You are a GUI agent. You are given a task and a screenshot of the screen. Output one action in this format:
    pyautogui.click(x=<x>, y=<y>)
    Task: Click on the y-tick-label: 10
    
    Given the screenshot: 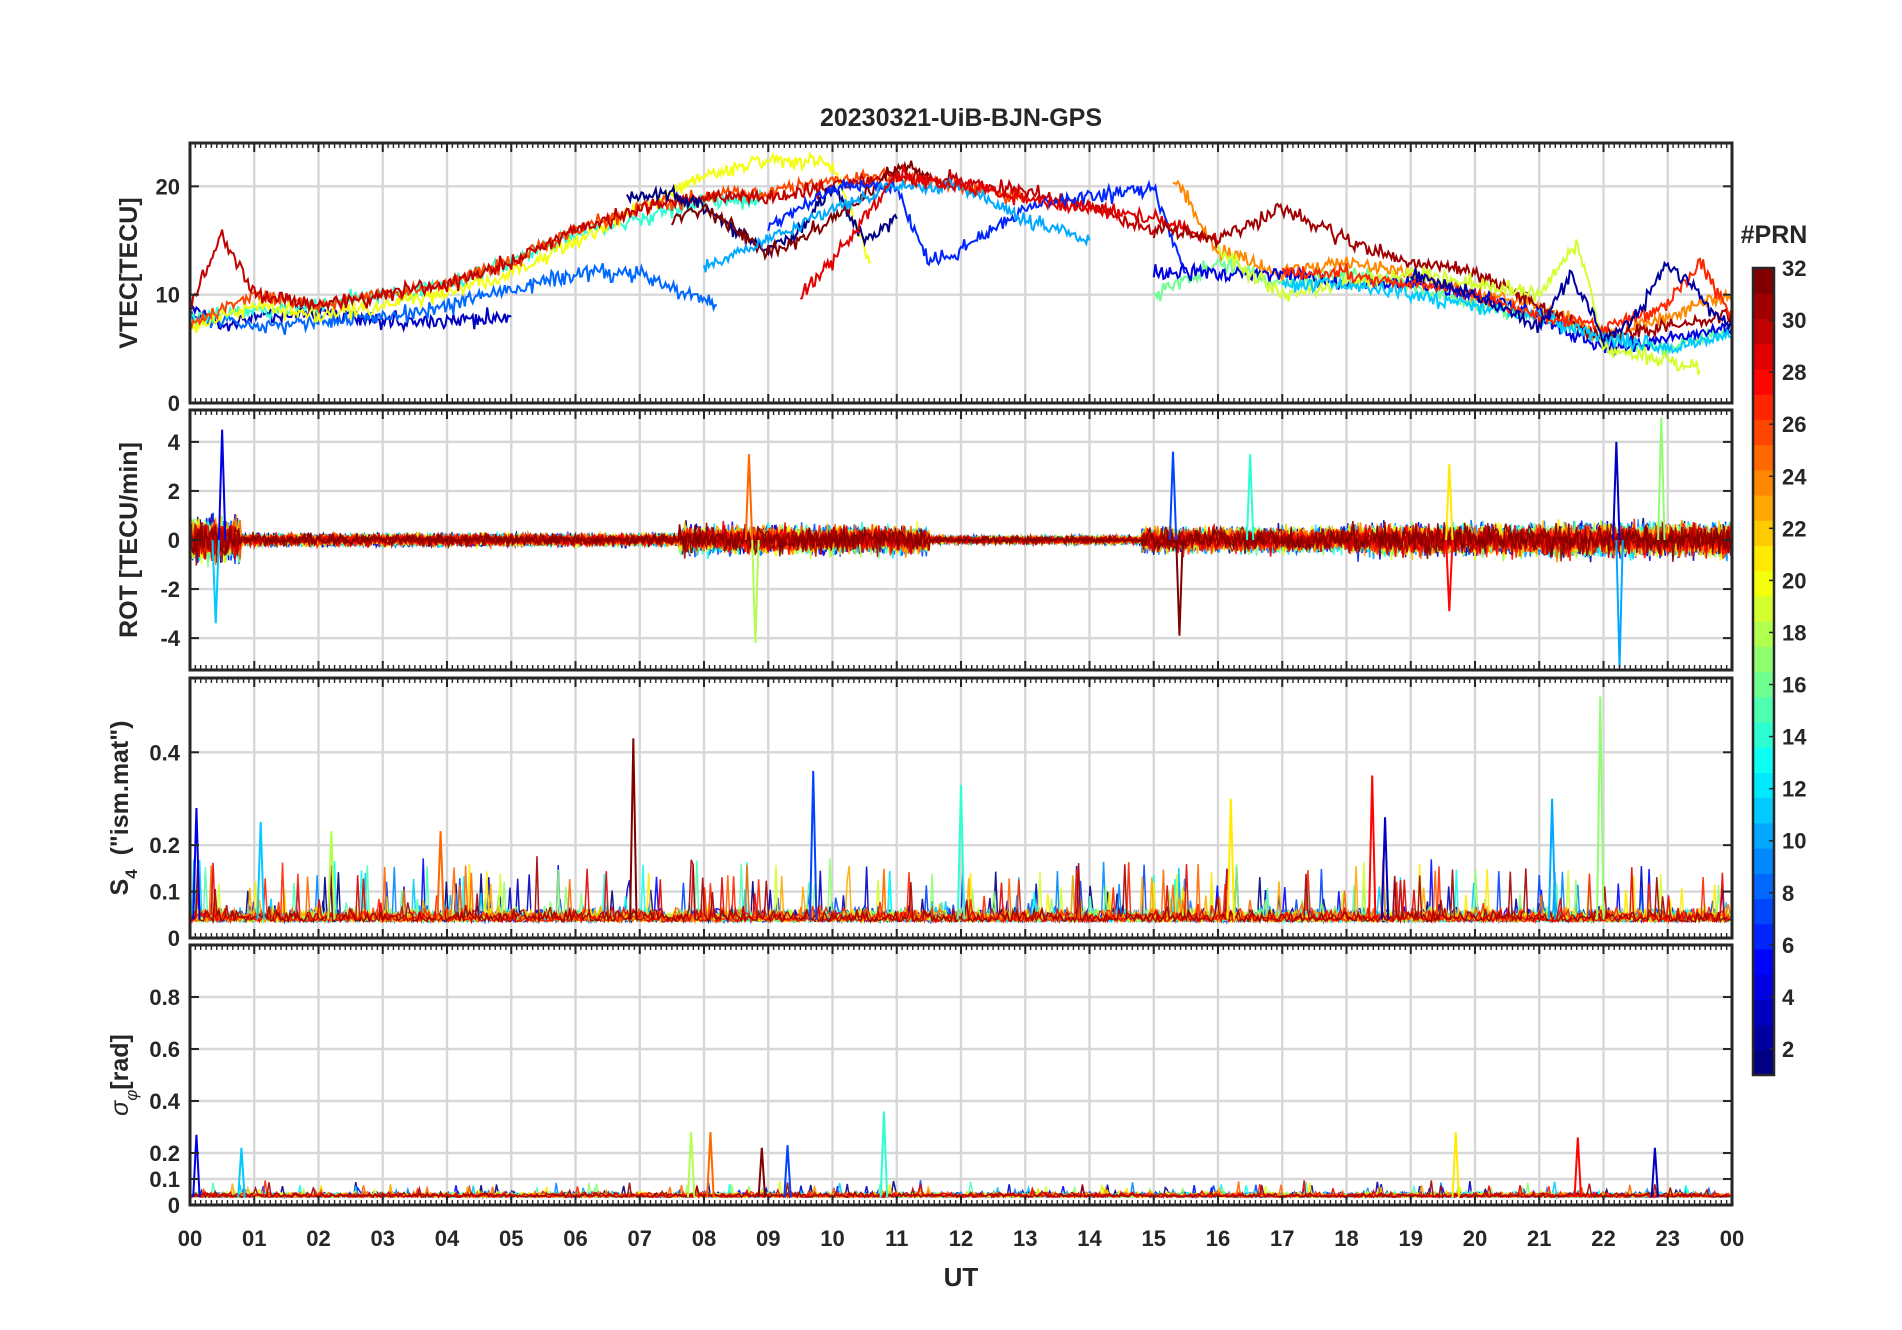 What is the action you would take?
    pyautogui.click(x=168, y=295)
    